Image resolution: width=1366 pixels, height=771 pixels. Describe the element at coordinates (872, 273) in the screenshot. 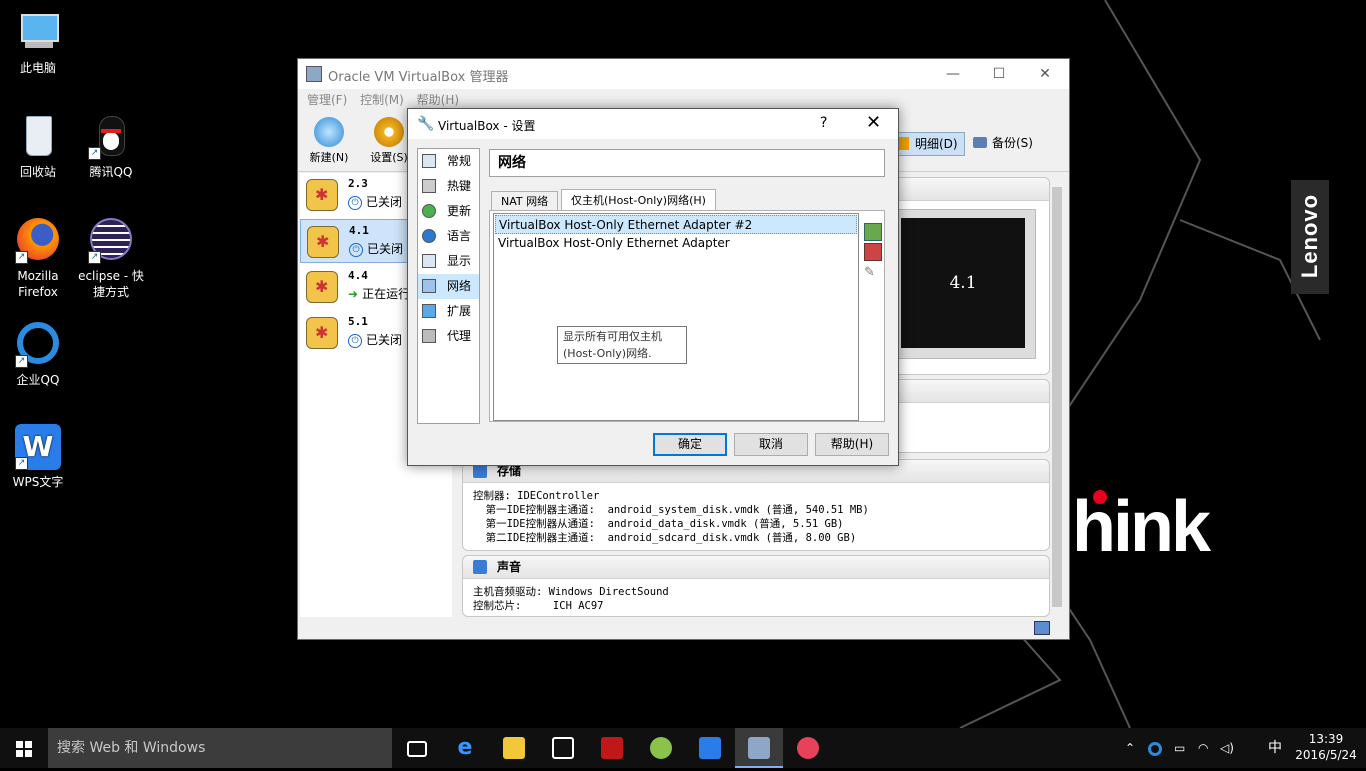

I see `edit-network-icon: ✎` at that location.